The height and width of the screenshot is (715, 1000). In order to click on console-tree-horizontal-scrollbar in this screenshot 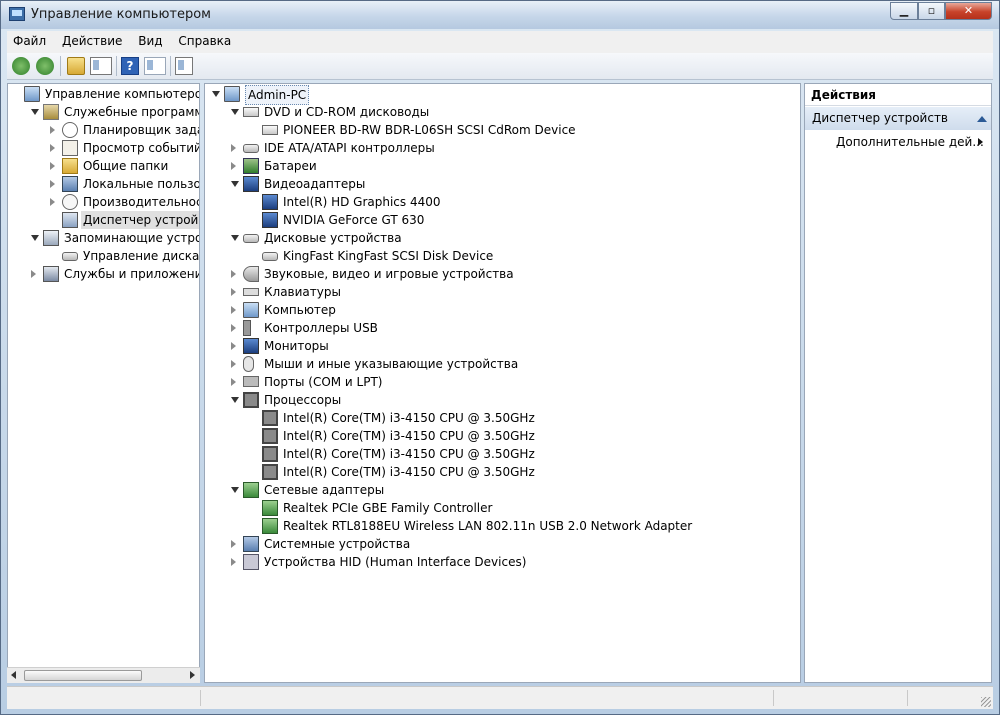, I will do `click(103, 675)`.